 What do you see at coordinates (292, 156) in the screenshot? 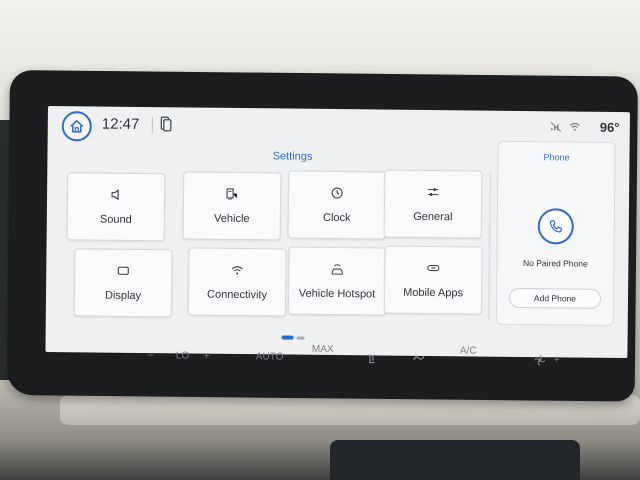
I see `settings-title: Settings` at bounding box center [292, 156].